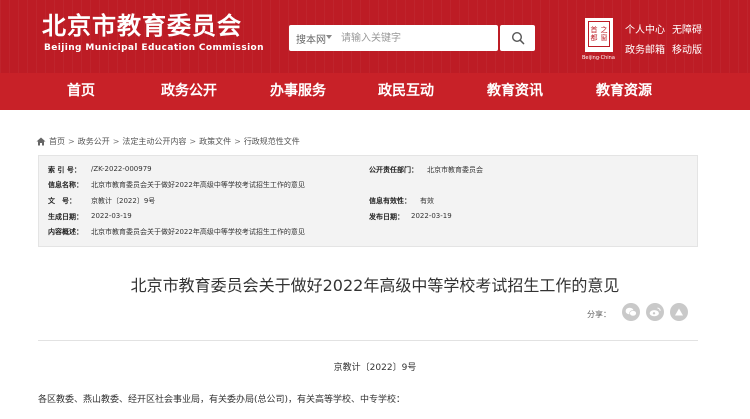 This screenshot has width=750, height=419. I want to click on seal-char: 窗, so click(604, 38).